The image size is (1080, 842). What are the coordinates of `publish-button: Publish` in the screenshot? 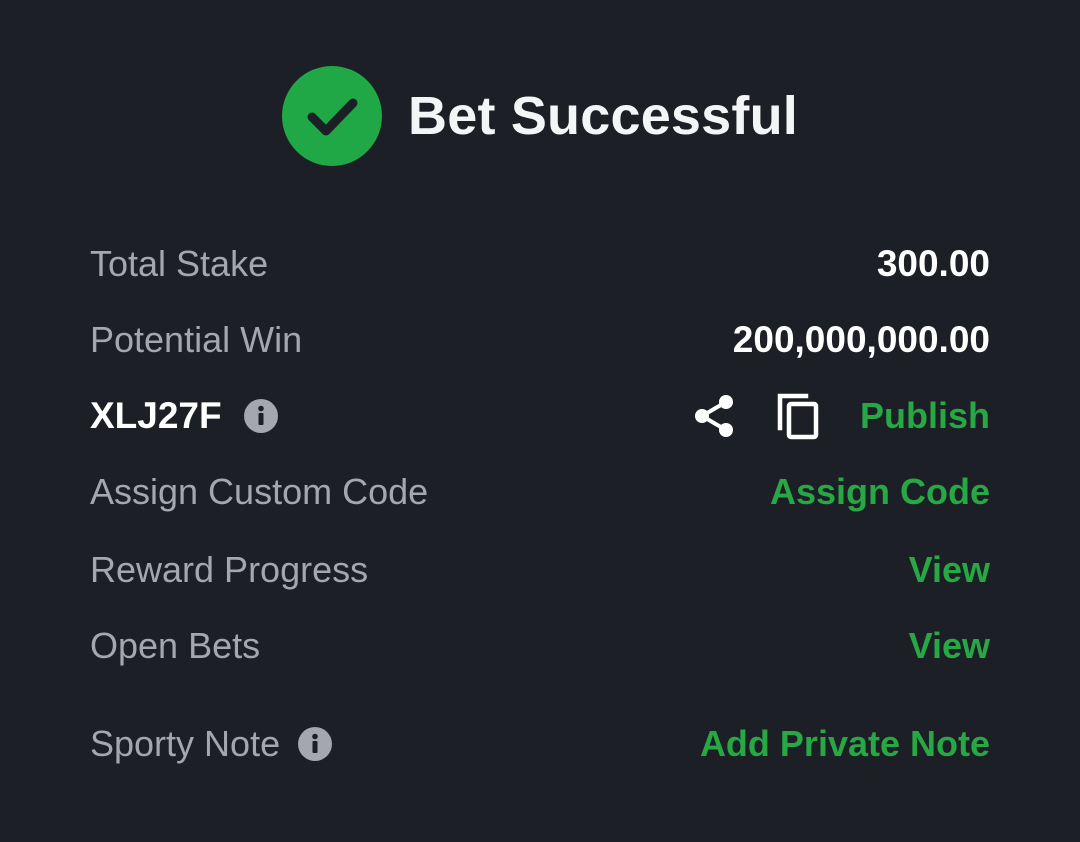 It's located at (925, 416).